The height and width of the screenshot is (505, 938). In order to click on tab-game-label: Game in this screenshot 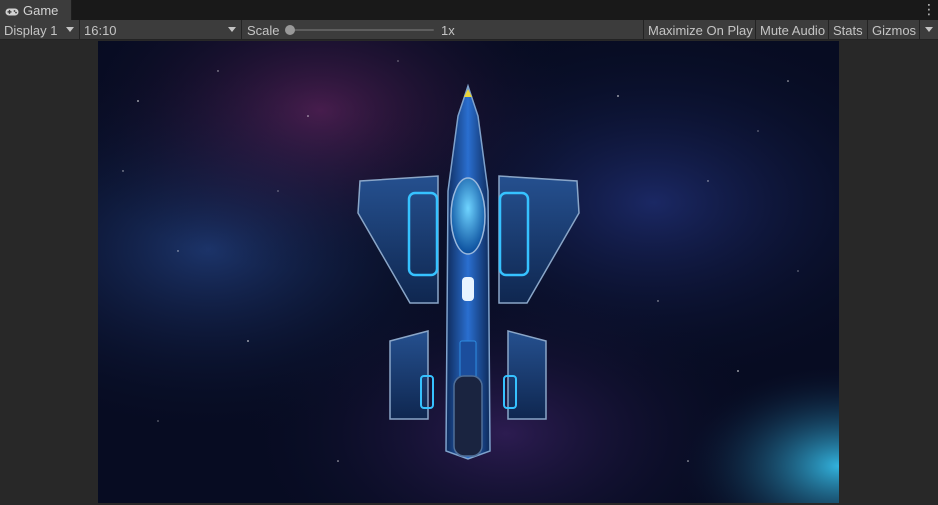, I will do `click(41, 10)`.